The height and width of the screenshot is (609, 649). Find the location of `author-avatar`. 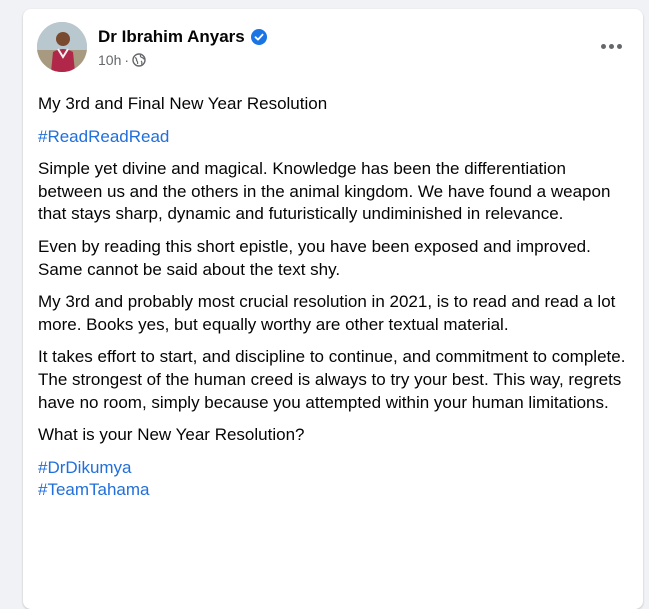

author-avatar is located at coordinates (62, 47).